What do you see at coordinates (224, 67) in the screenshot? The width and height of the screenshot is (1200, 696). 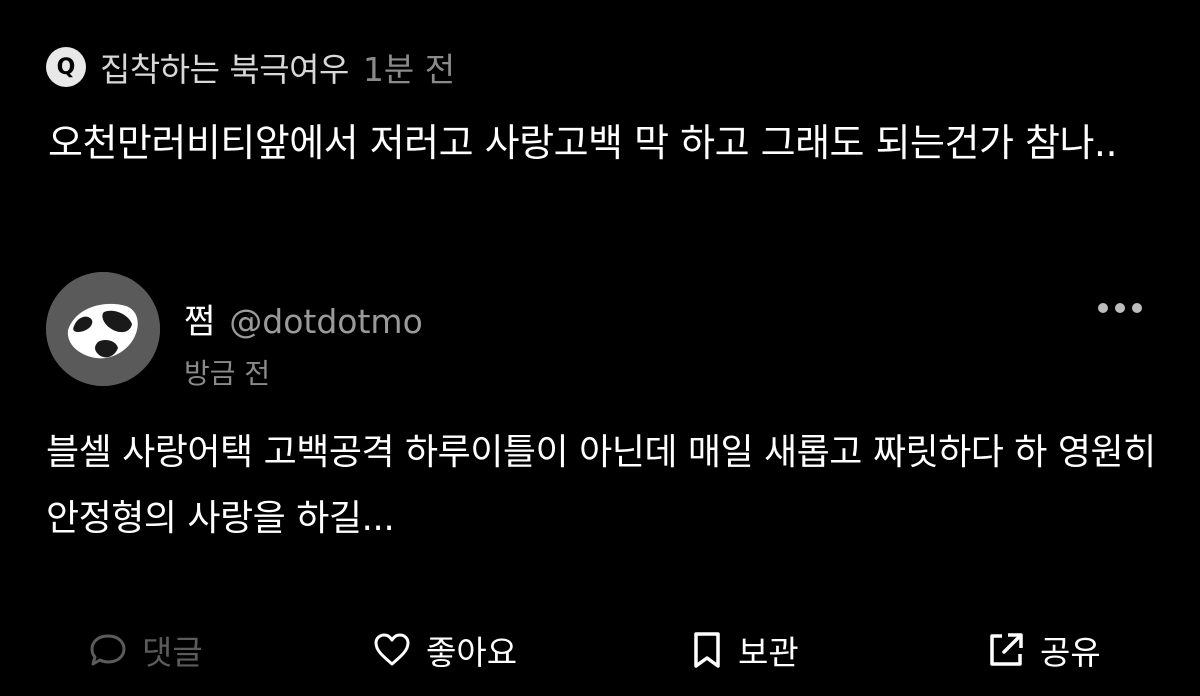 I see `quoted-author-name: 집착하는 북극여우` at bounding box center [224, 67].